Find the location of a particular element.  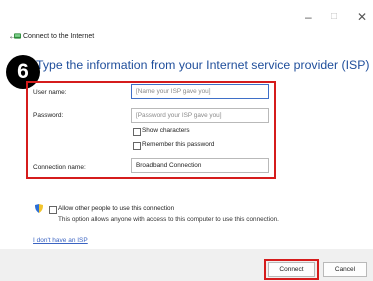

show-characters-label: Show characters is located at coordinates (166, 130).